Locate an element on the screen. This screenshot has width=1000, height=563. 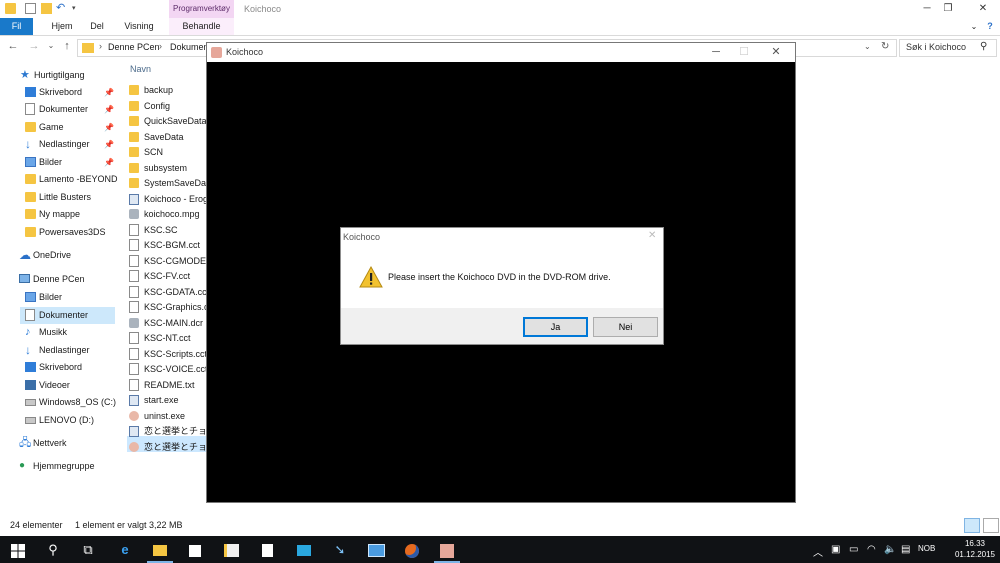
file-name: README.txt is located at coordinates (169, 384).